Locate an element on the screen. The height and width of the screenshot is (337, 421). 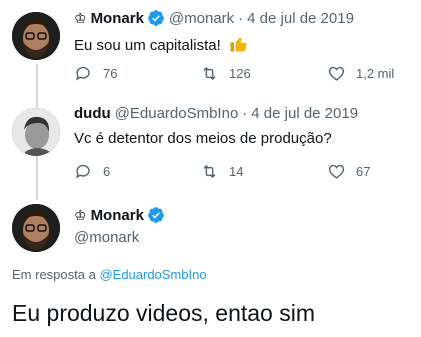
retweet-count: 126 is located at coordinates (240, 73).